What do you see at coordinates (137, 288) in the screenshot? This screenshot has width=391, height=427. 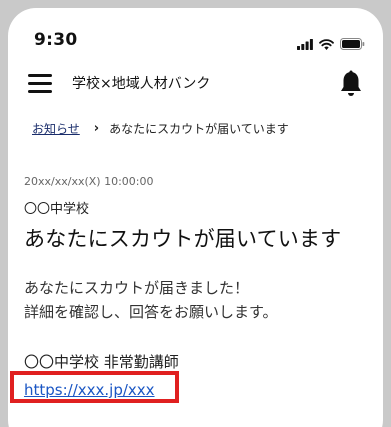 I see `message-body-line: あなたにスカウトが届きました！` at bounding box center [137, 288].